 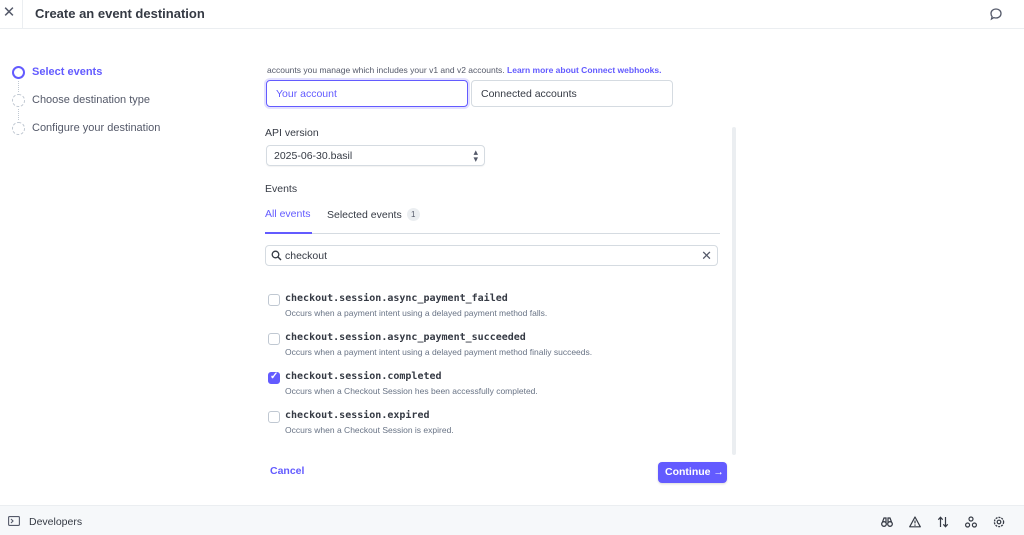 What do you see at coordinates (512, 14) in the screenshot?
I see `top-bar: ✕ Create an event destination` at bounding box center [512, 14].